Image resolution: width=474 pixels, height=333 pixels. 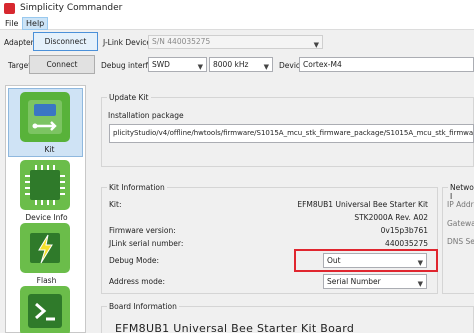 What do you see at coordinates (71, 8) in the screenshot?
I see `window-title: Simplicity Commander` at bounding box center [71, 8].